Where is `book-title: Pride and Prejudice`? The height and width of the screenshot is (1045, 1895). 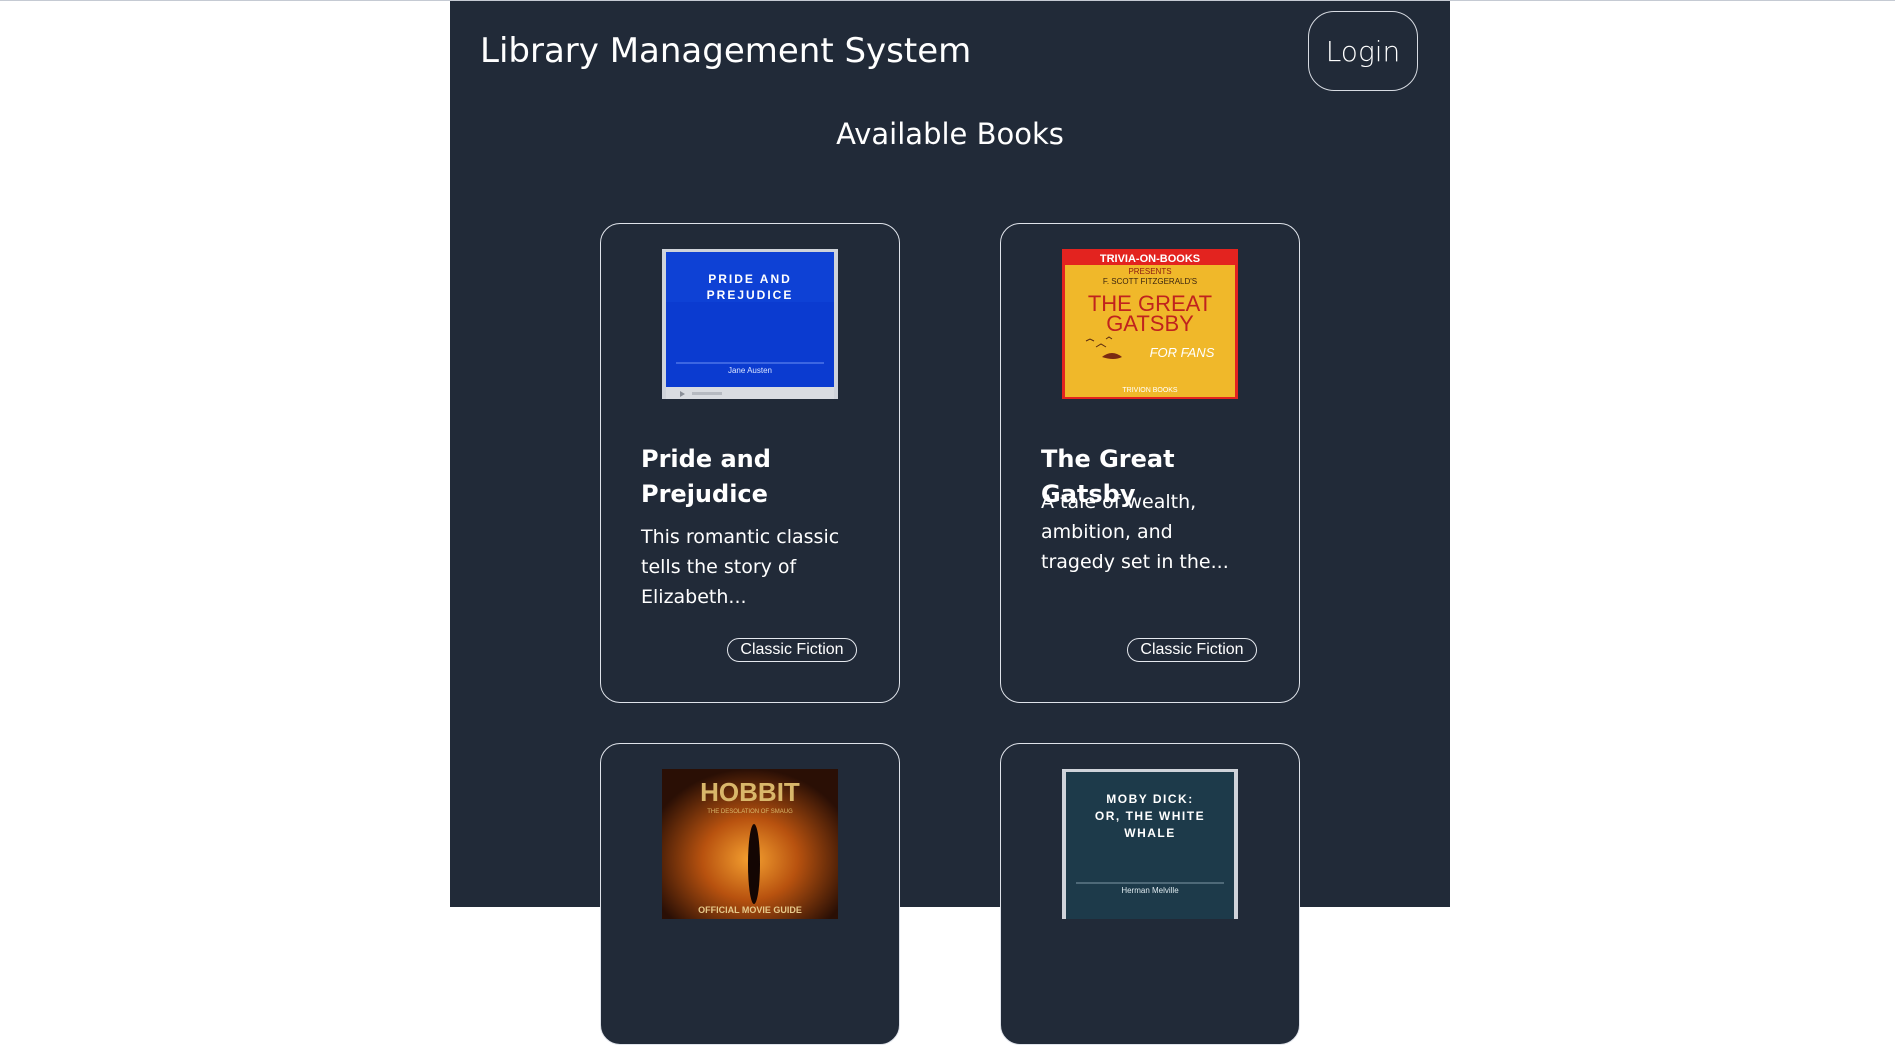
book-title: Pride and Prejudice is located at coordinates (706, 476).